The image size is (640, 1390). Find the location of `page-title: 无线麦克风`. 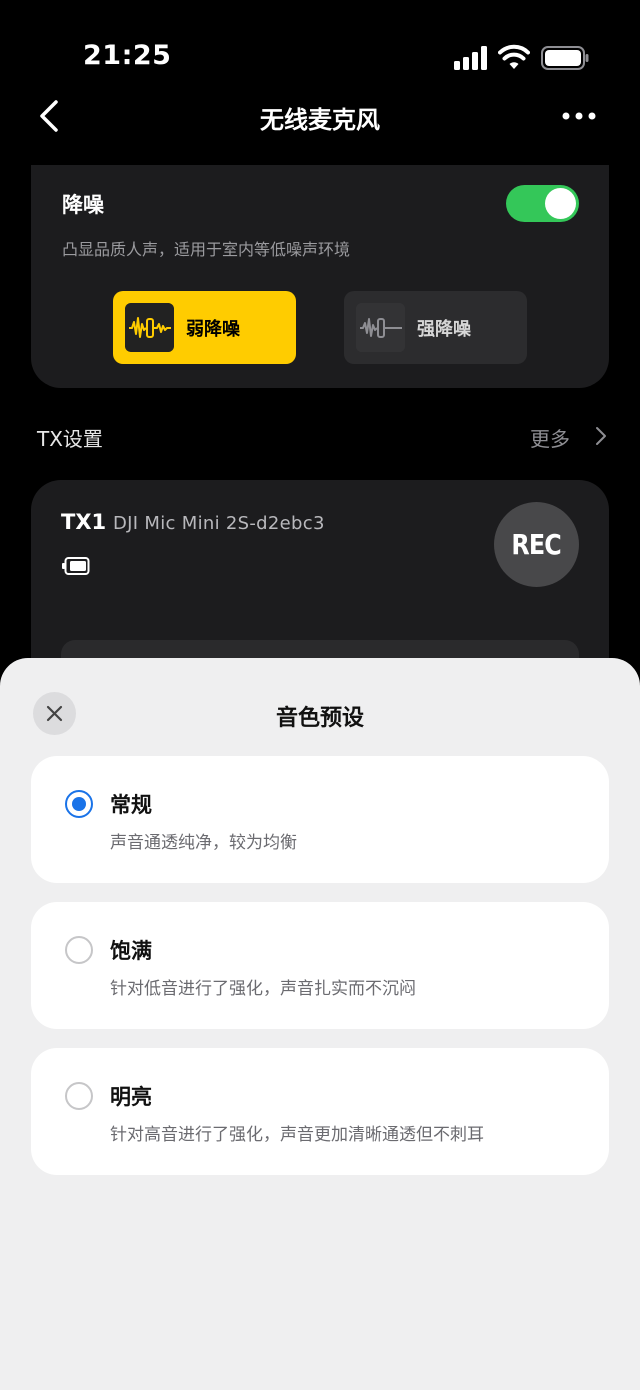

page-title: 无线麦克风 is located at coordinates (320, 120).